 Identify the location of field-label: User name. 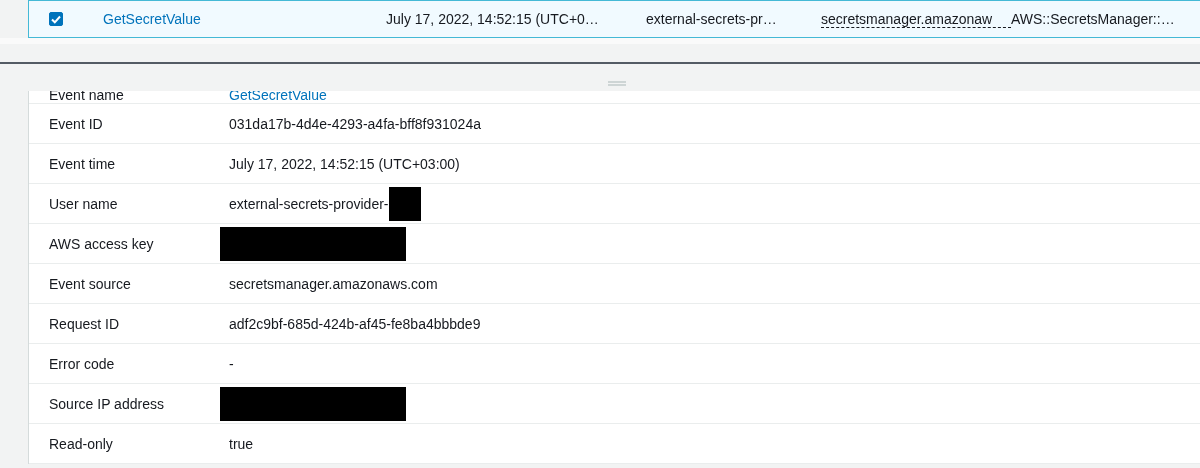
(83, 203).